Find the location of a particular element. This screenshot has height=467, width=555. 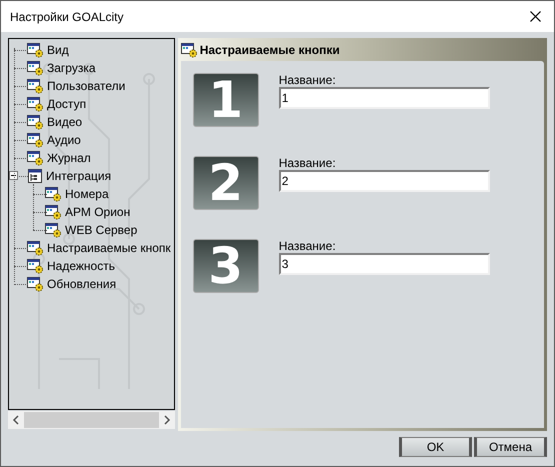

tree-item: Загрузка is located at coordinates (71, 68).